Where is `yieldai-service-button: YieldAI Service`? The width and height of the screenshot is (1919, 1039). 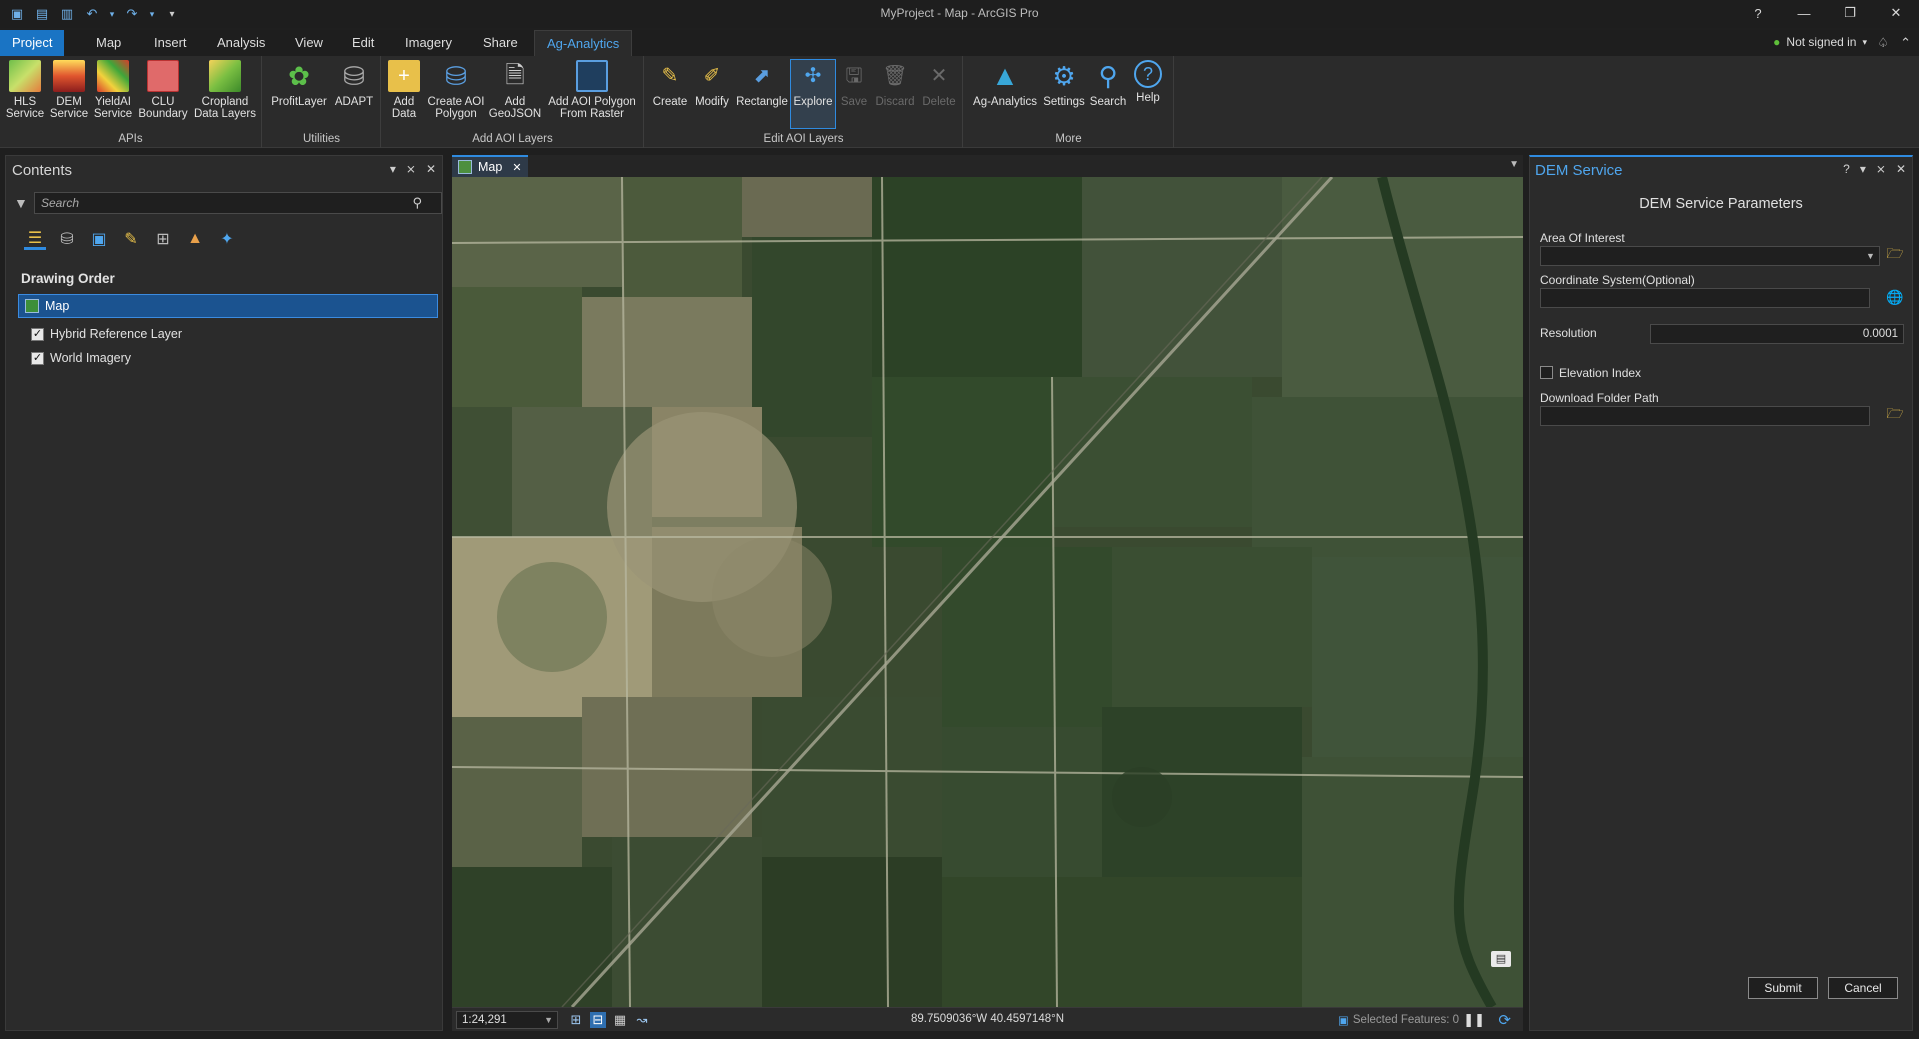 yieldai-service-button: YieldAI Service is located at coordinates (113, 90).